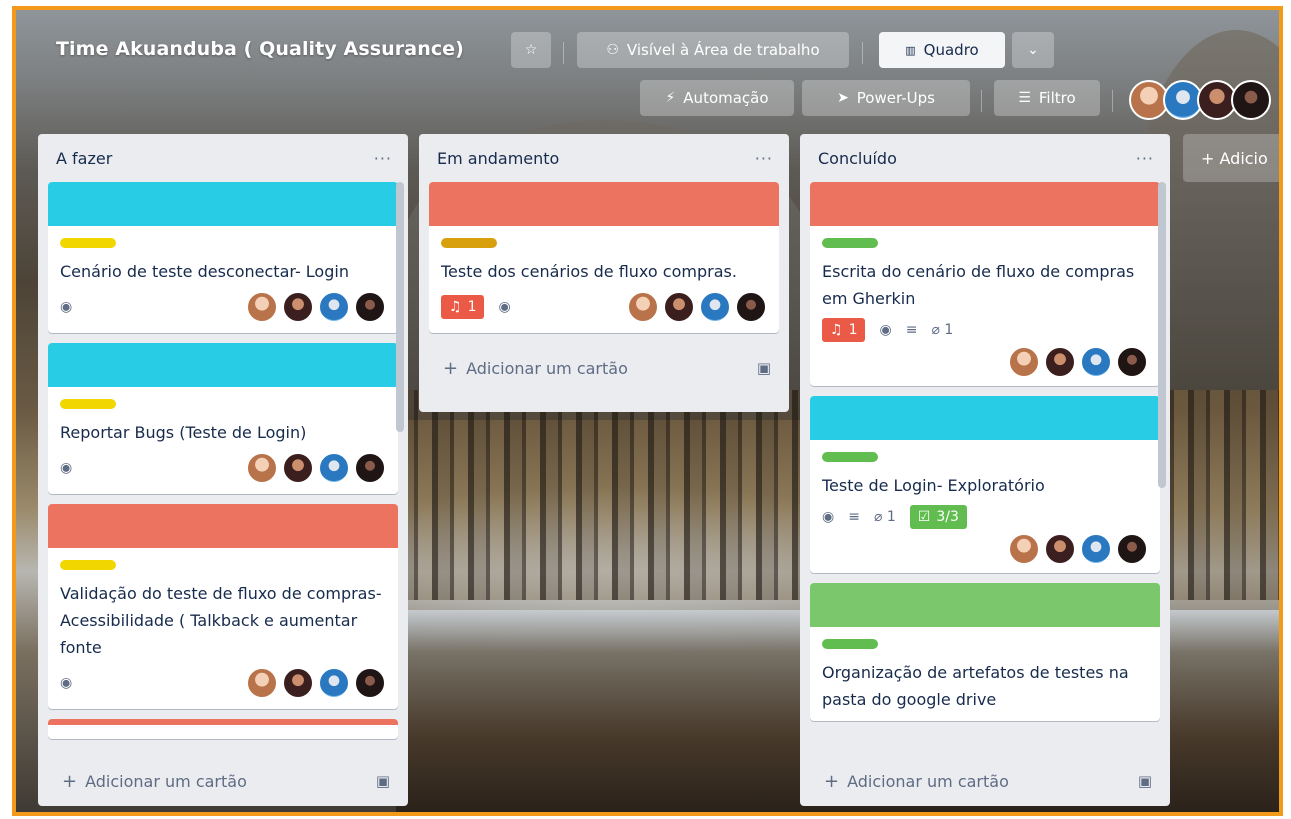 This screenshot has width=1291, height=819. What do you see at coordinates (547, 368) in the screenshot?
I see `add-card-label: Adicionar um cartão` at bounding box center [547, 368].